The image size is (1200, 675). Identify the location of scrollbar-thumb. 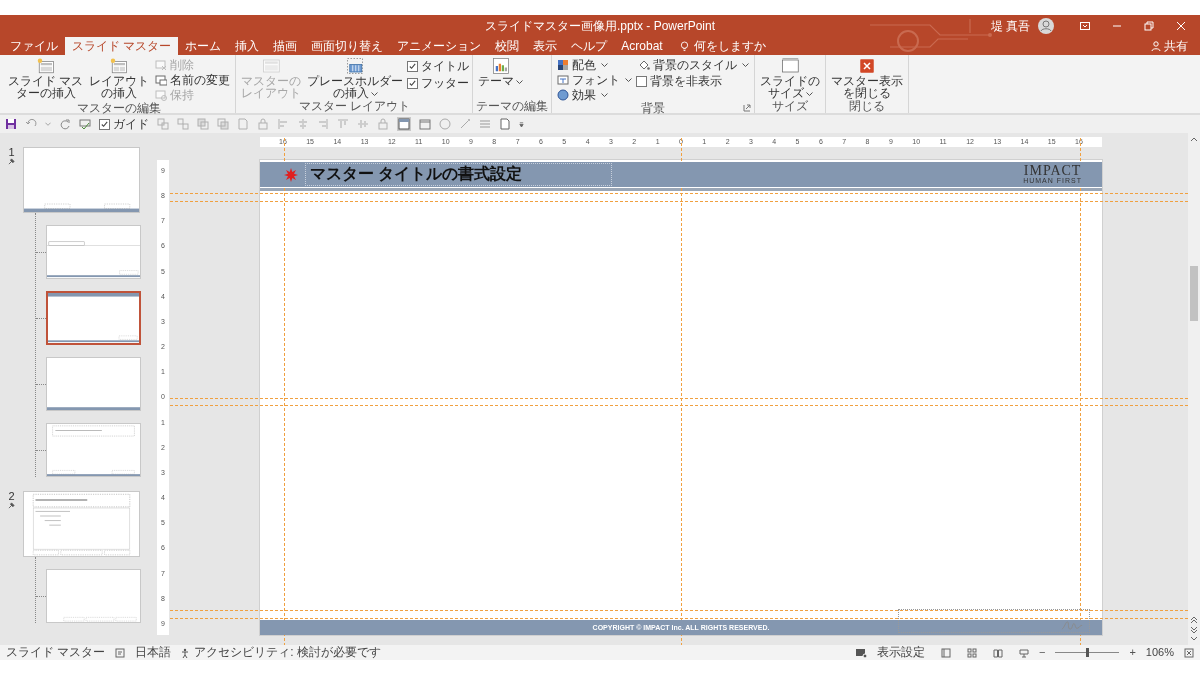
(1194, 293).